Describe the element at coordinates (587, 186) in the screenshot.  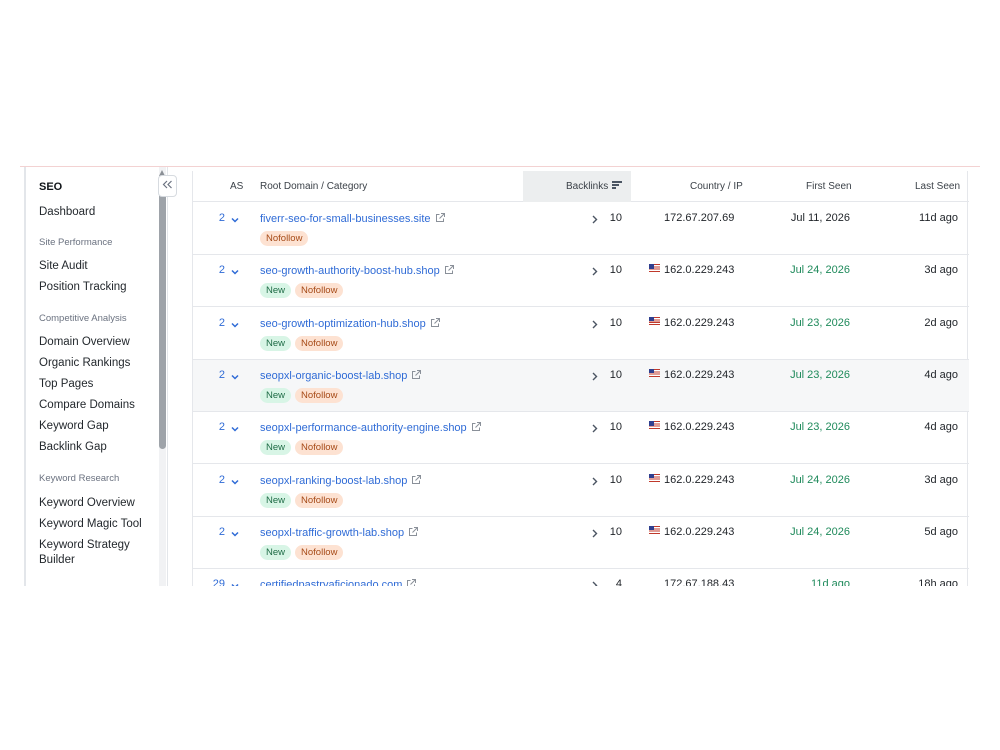
I see `col-header-backlinks-label: Backlinks` at that location.